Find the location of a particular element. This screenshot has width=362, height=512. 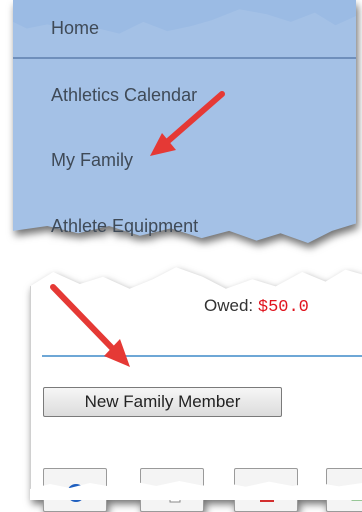

owed-label: Owed: is located at coordinates (229, 305).